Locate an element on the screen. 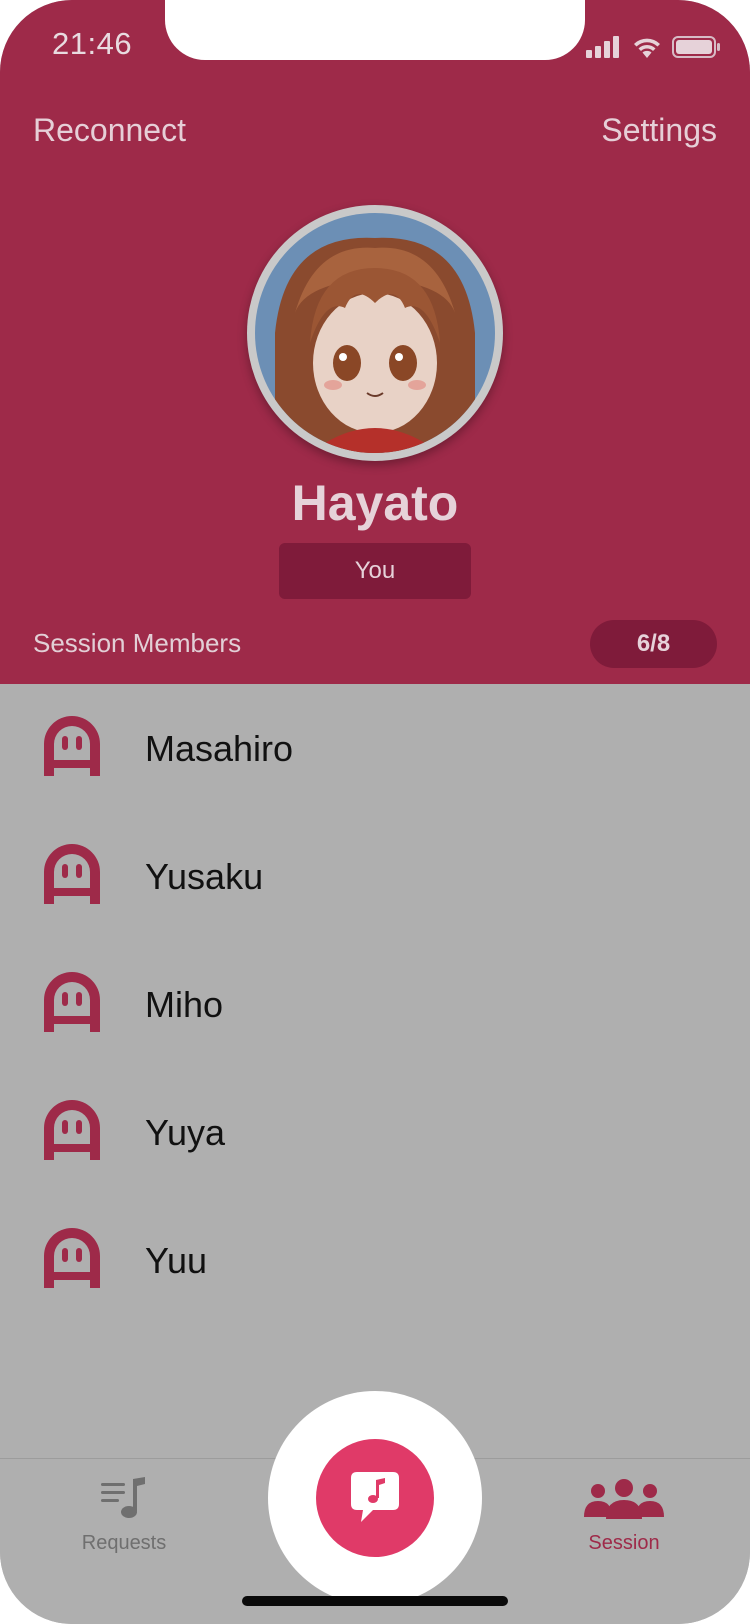 Image resolution: width=750 pixels, height=1624 pixels. music-list-icon is located at coordinates (123, 1497).